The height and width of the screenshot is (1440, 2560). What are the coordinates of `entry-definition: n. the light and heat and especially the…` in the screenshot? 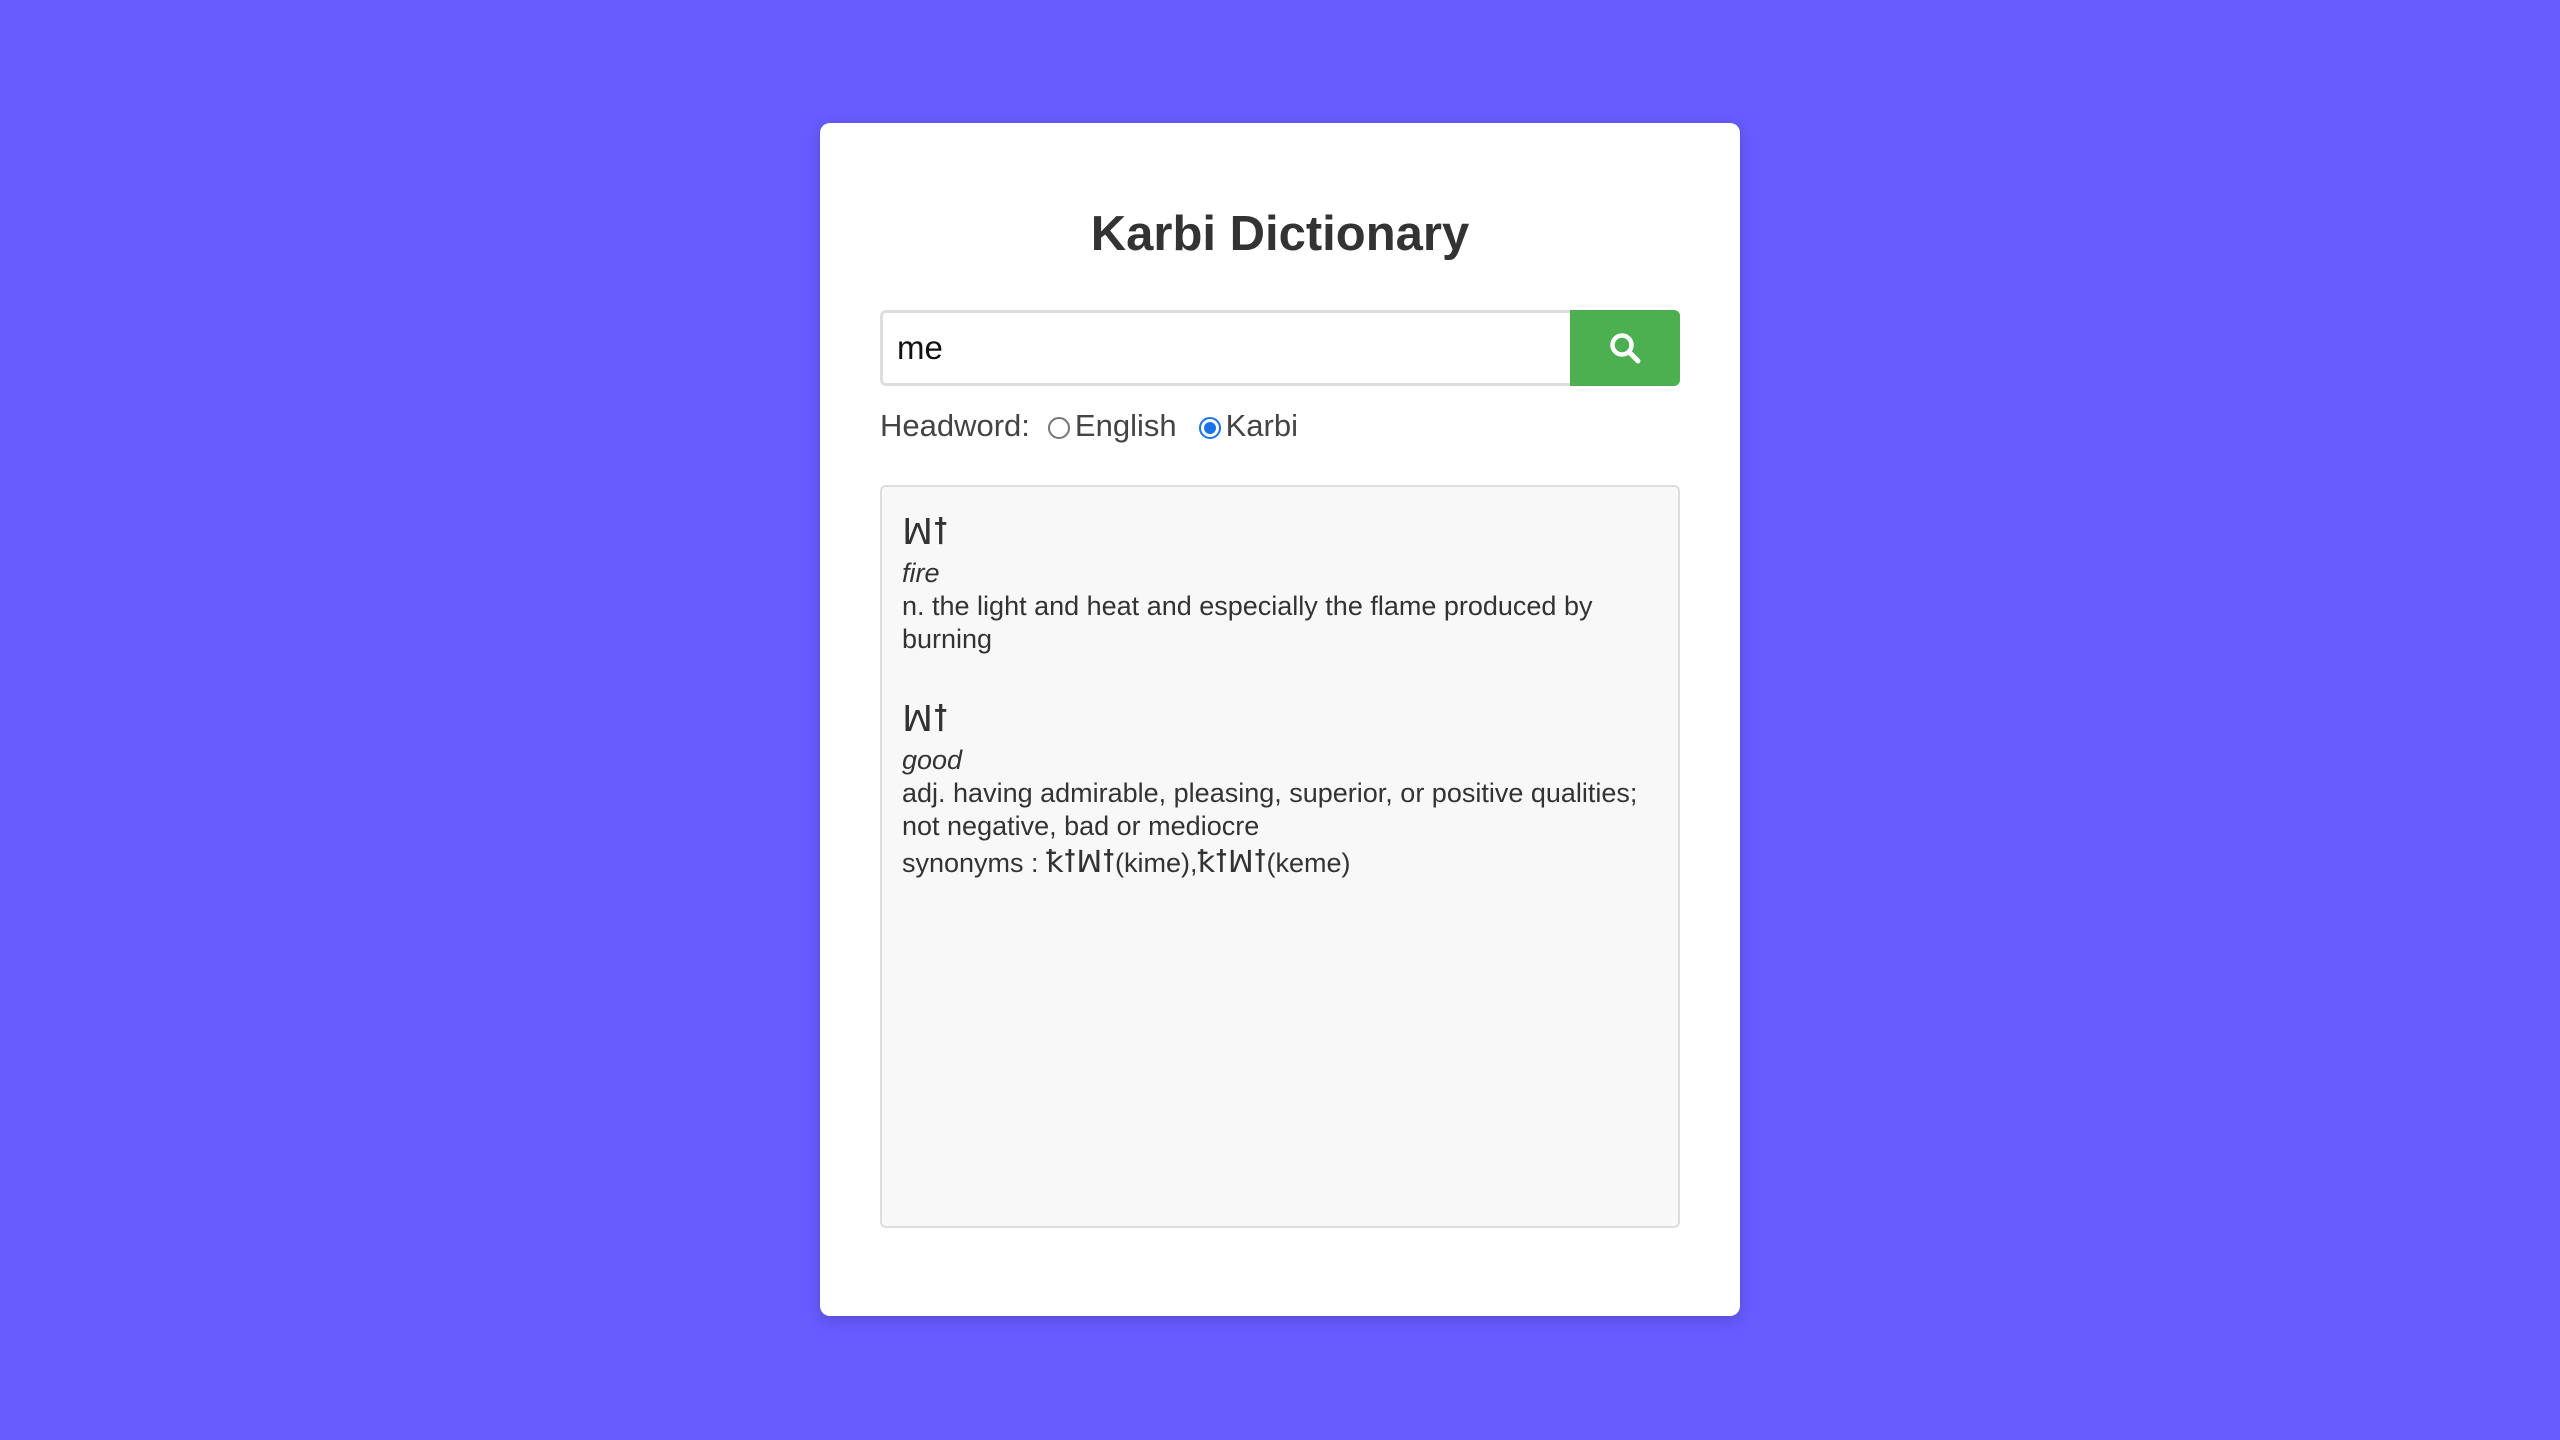 It's located at (1247, 622).